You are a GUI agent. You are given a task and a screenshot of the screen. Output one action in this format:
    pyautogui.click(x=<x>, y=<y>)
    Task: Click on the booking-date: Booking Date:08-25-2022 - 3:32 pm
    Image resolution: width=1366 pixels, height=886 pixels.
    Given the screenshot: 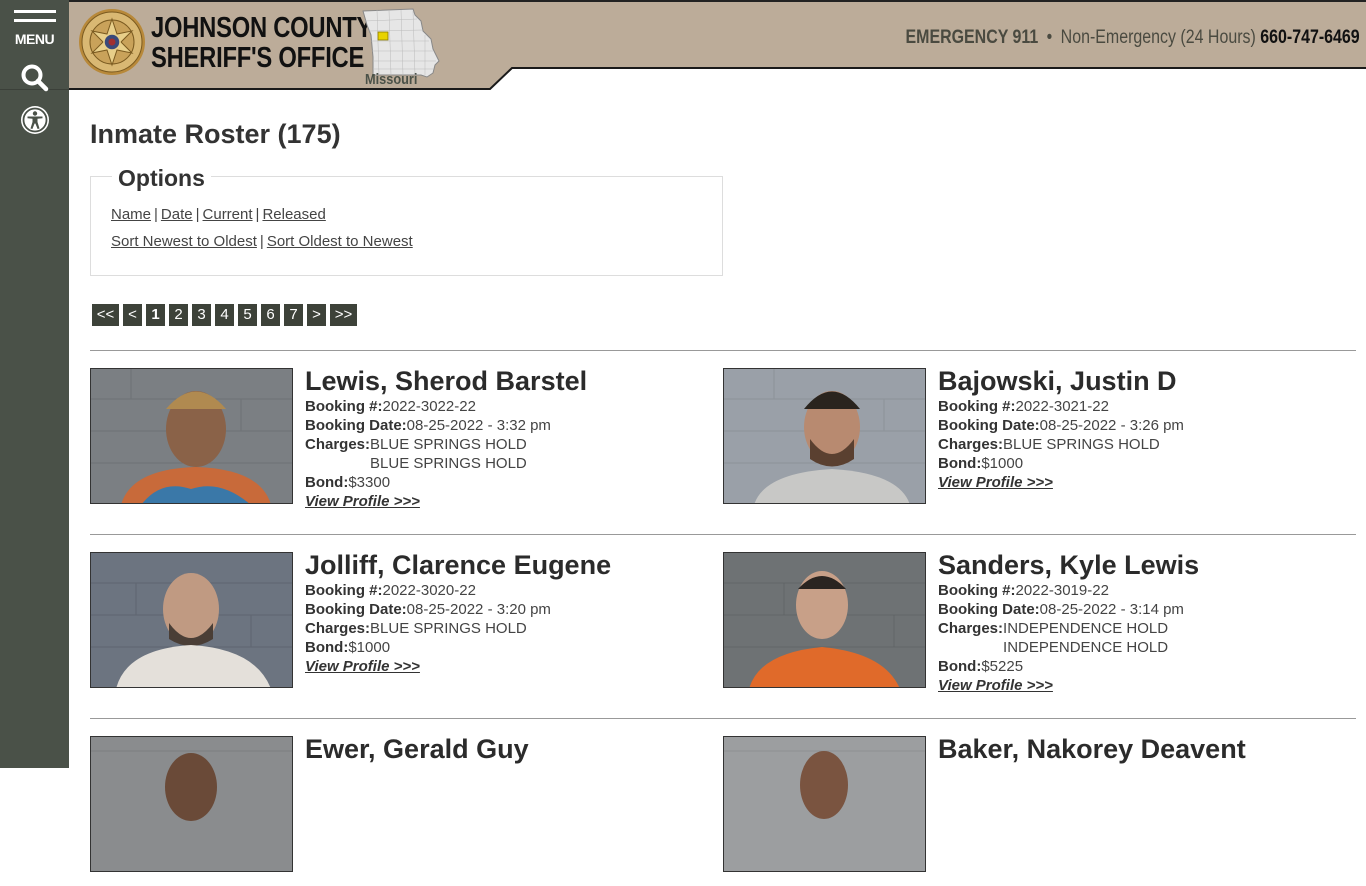 What is the action you would take?
    pyautogui.click(x=428, y=425)
    